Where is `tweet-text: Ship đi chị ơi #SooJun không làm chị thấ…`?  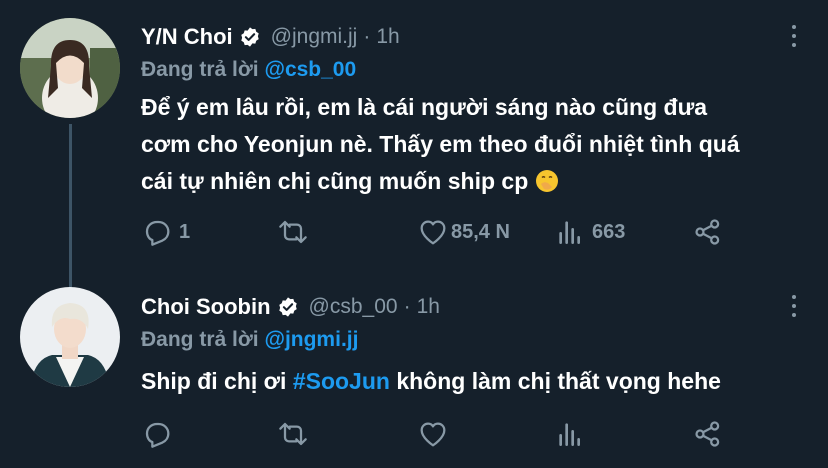 tweet-text: Ship đi chị ơi #SooJun không làm chị thấ… is located at coordinates (476, 381).